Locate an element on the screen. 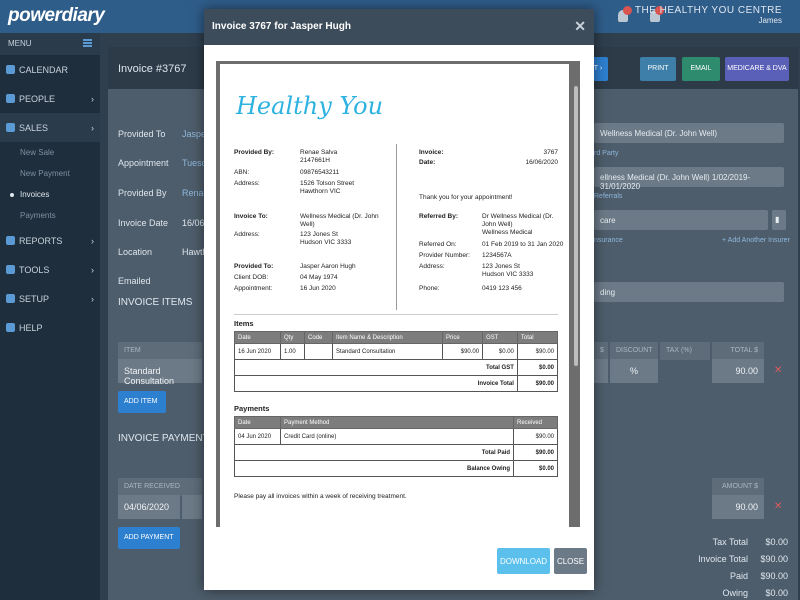  item-name-cell: Standard Consultation is located at coordinates (160, 372).